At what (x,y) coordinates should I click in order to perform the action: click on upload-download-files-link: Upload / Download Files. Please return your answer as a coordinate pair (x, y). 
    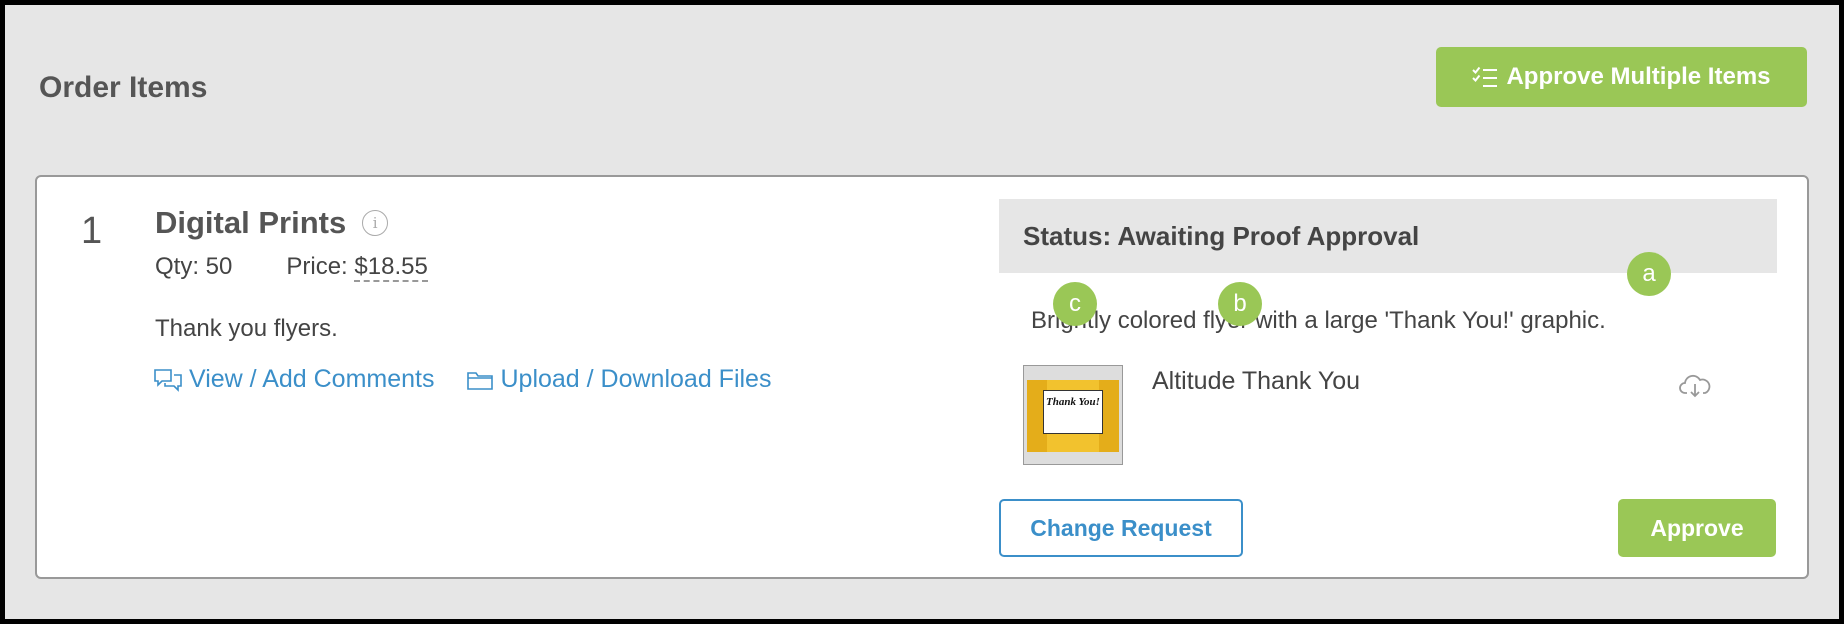
    Looking at the image, I should click on (618, 379).